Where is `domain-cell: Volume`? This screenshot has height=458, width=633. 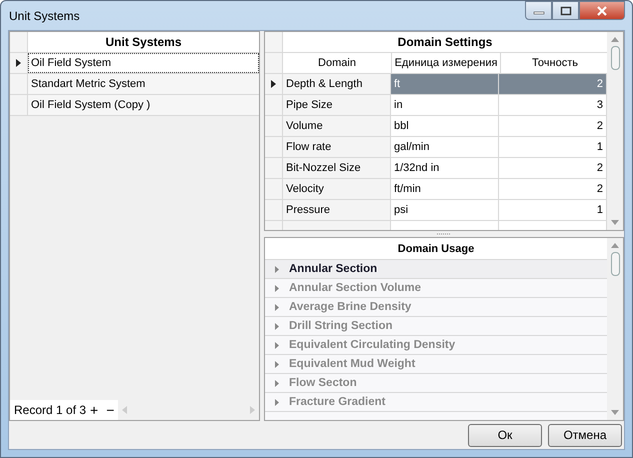
domain-cell: Volume is located at coordinates (337, 126).